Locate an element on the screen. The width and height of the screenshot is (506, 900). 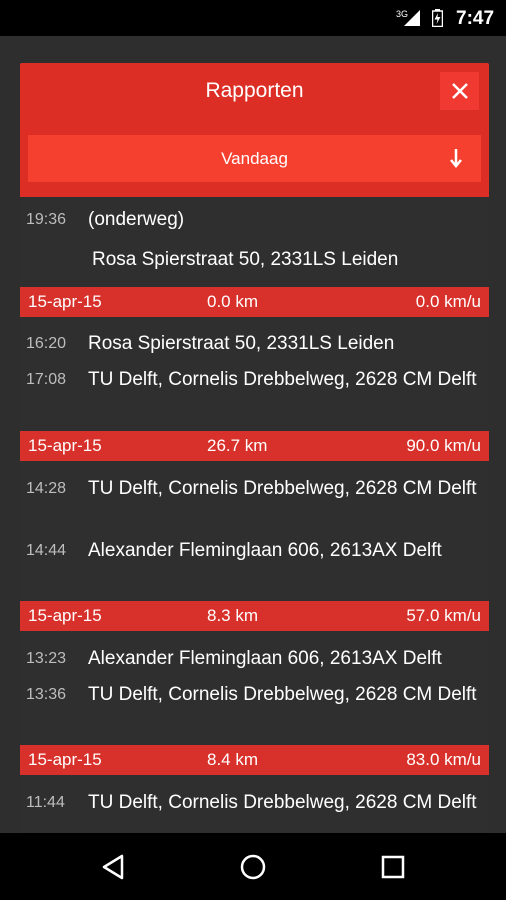
stop-time: 16:20 is located at coordinates (46, 343).